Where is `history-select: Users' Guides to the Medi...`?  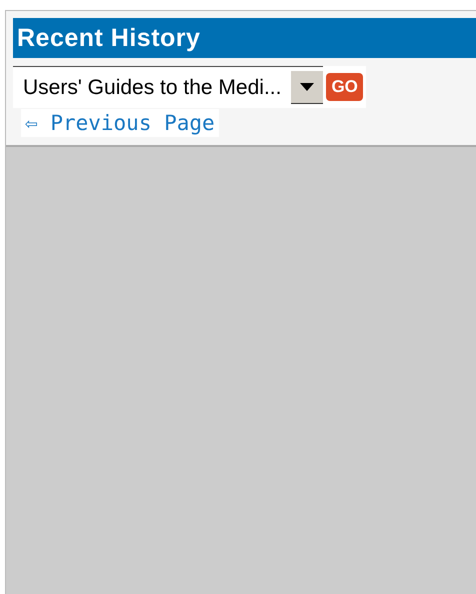 history-select: Users' Guides to the Medi... is located at coordinates (168, 87).